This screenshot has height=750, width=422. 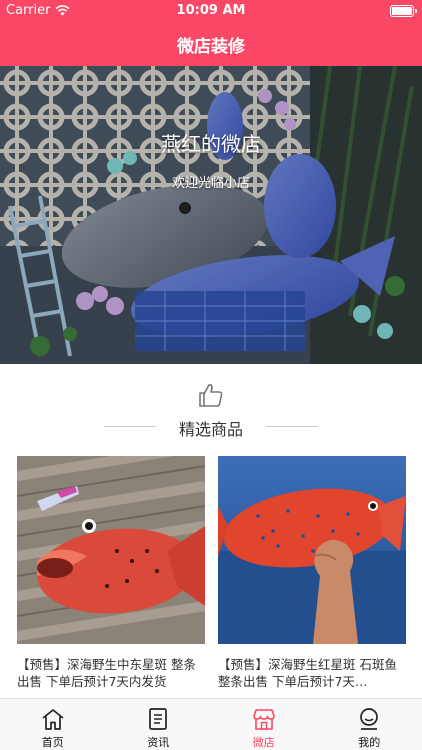 I want to click on home-icon, so click(x=53, y=719).